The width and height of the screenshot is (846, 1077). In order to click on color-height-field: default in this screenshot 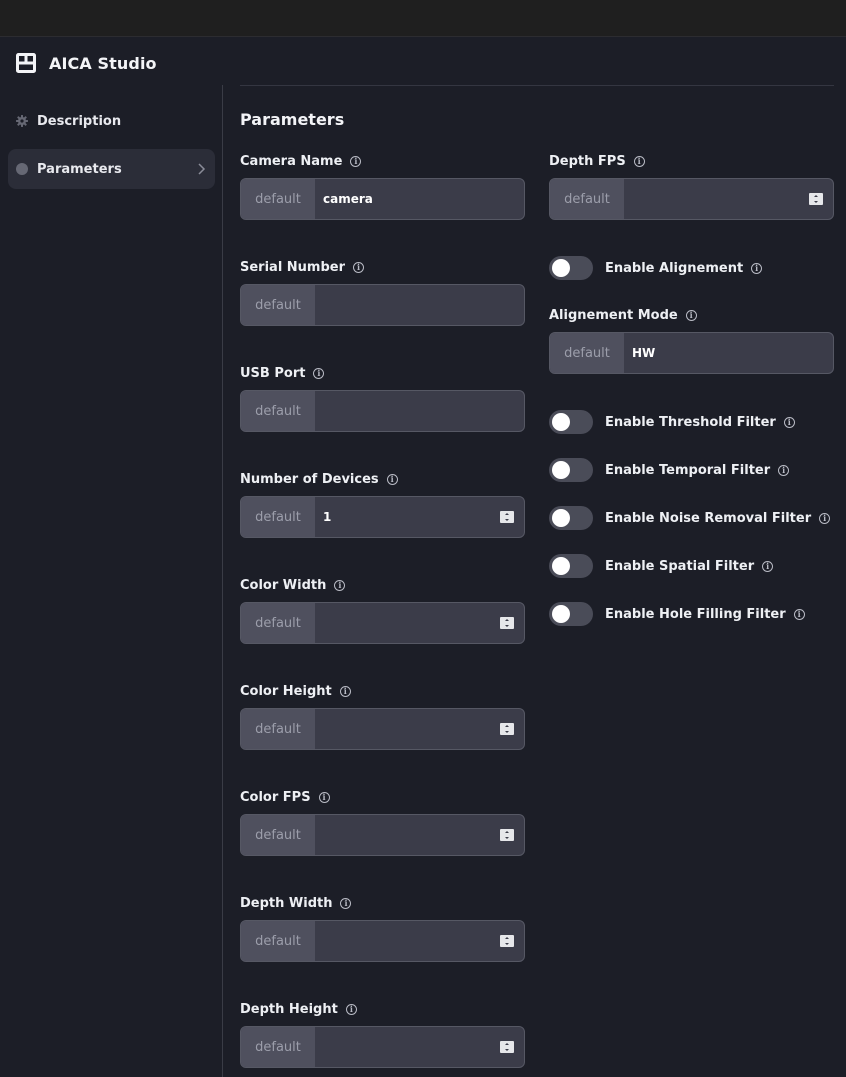, I will do `click(382, 729)`.